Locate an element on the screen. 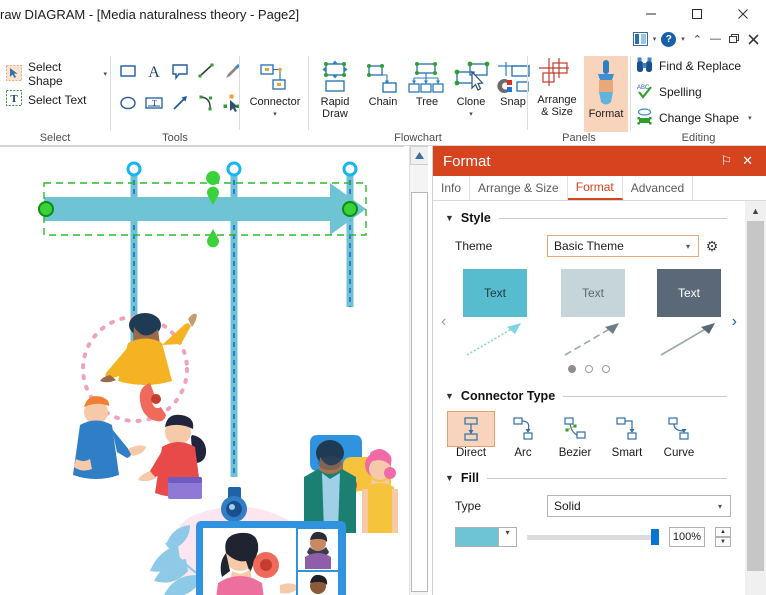 This screenshot has height=595, width=766. svg-text: A is located at coordinates (154, 72).